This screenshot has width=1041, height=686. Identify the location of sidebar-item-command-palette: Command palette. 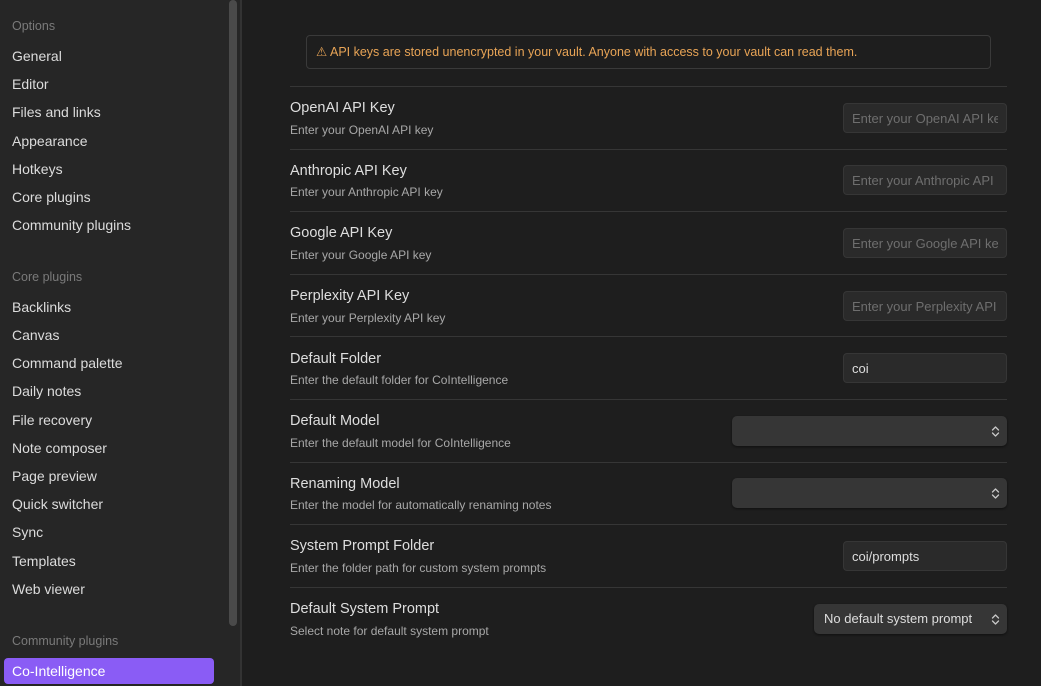
(109, 363).